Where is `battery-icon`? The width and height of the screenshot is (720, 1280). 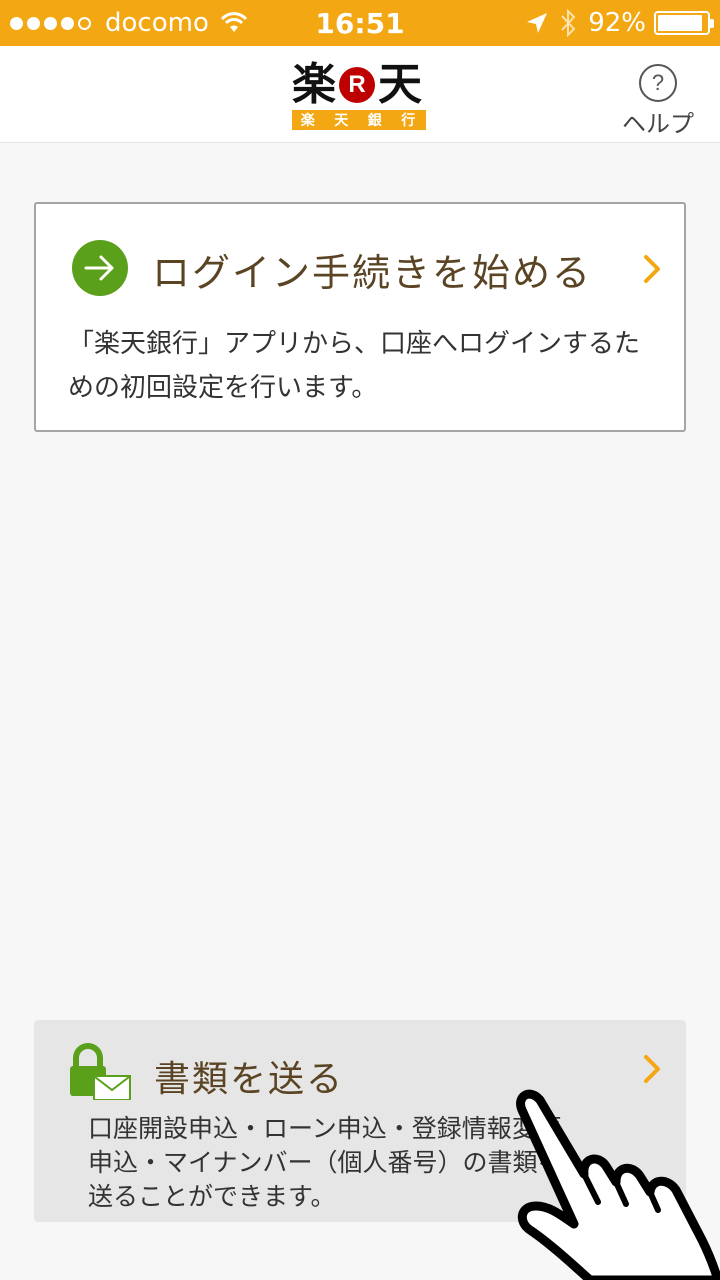 battery-icon is located at coordinates (684, 23).